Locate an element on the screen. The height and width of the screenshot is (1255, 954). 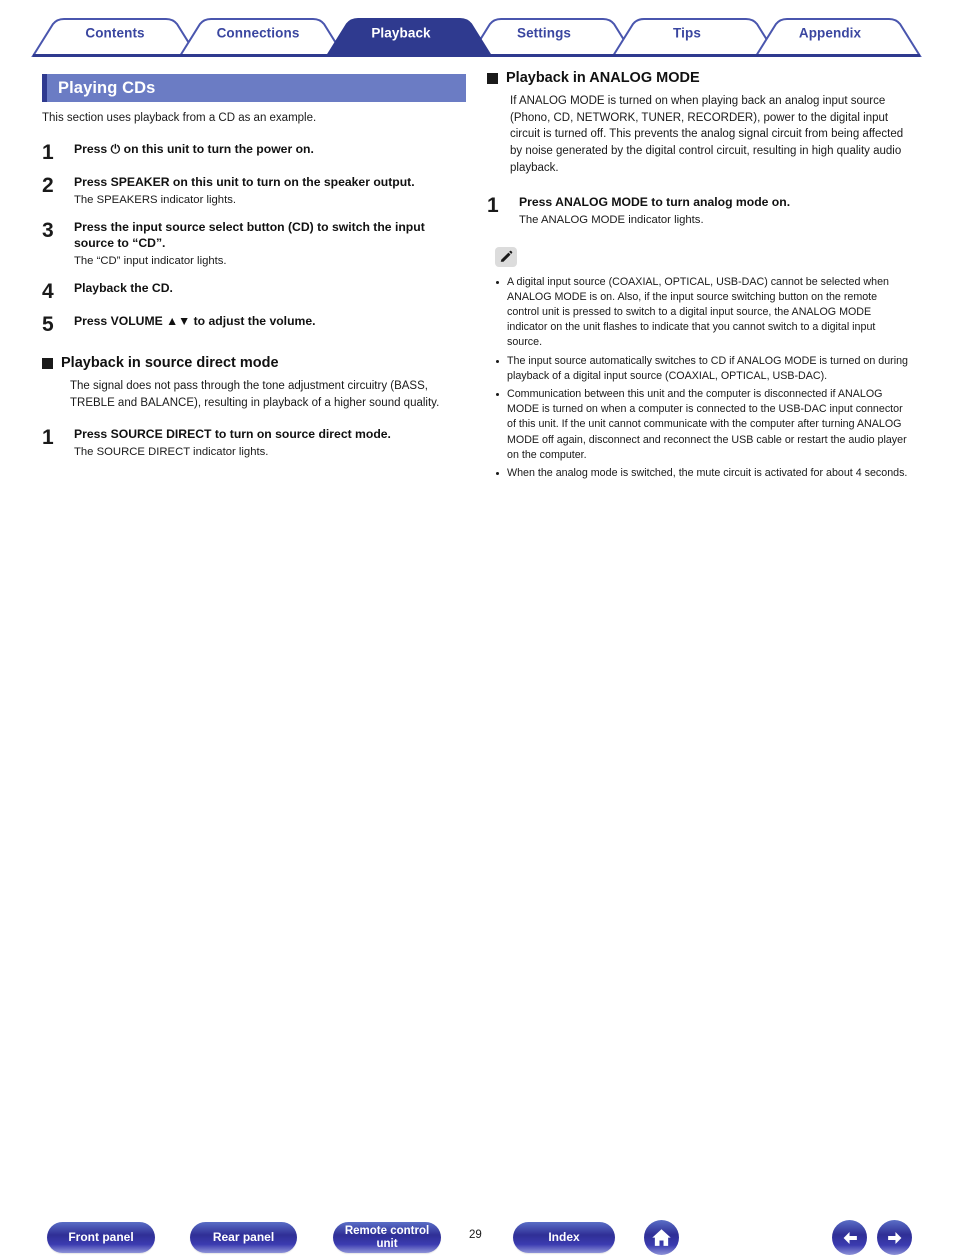
front-panel-button: Front panel is located at coordinates (101, 1237).